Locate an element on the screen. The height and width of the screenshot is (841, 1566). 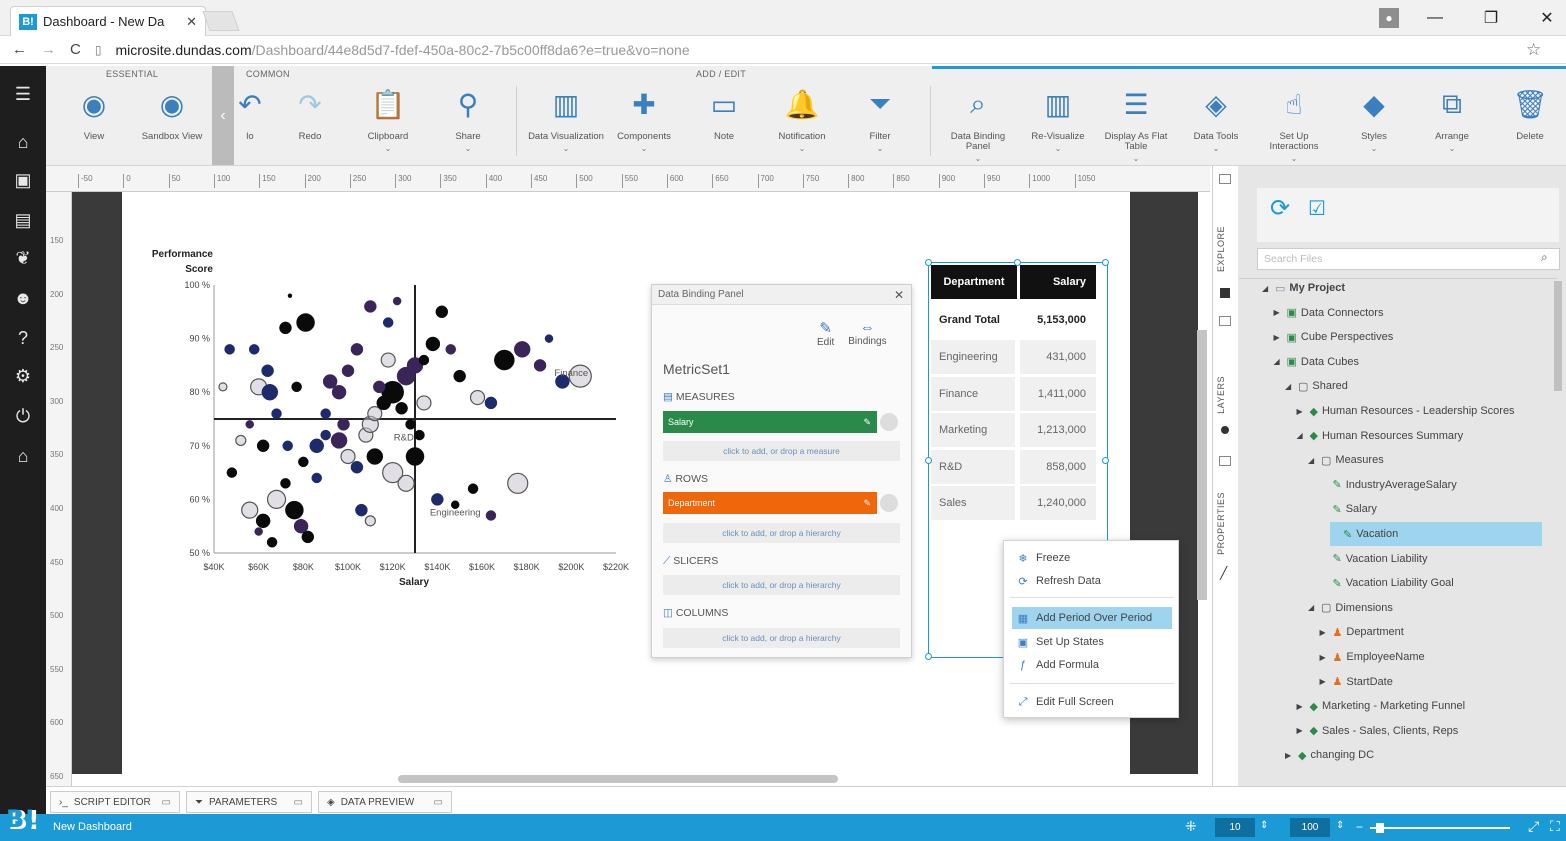
ribbon-components-button: ✚ Components ⌄ is located at coordinates (644, 124).